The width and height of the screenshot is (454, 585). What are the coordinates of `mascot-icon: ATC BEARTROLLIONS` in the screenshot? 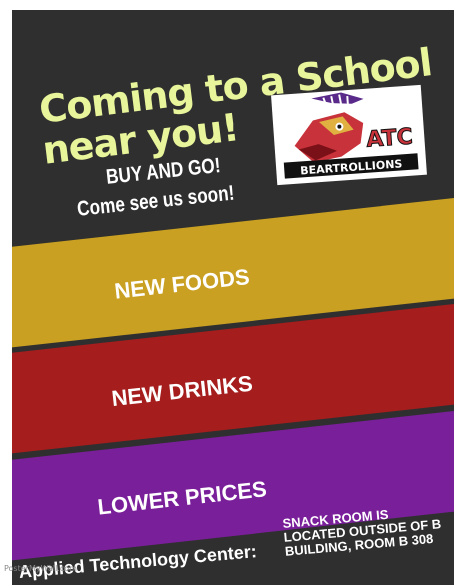 It's located at (351, 135).